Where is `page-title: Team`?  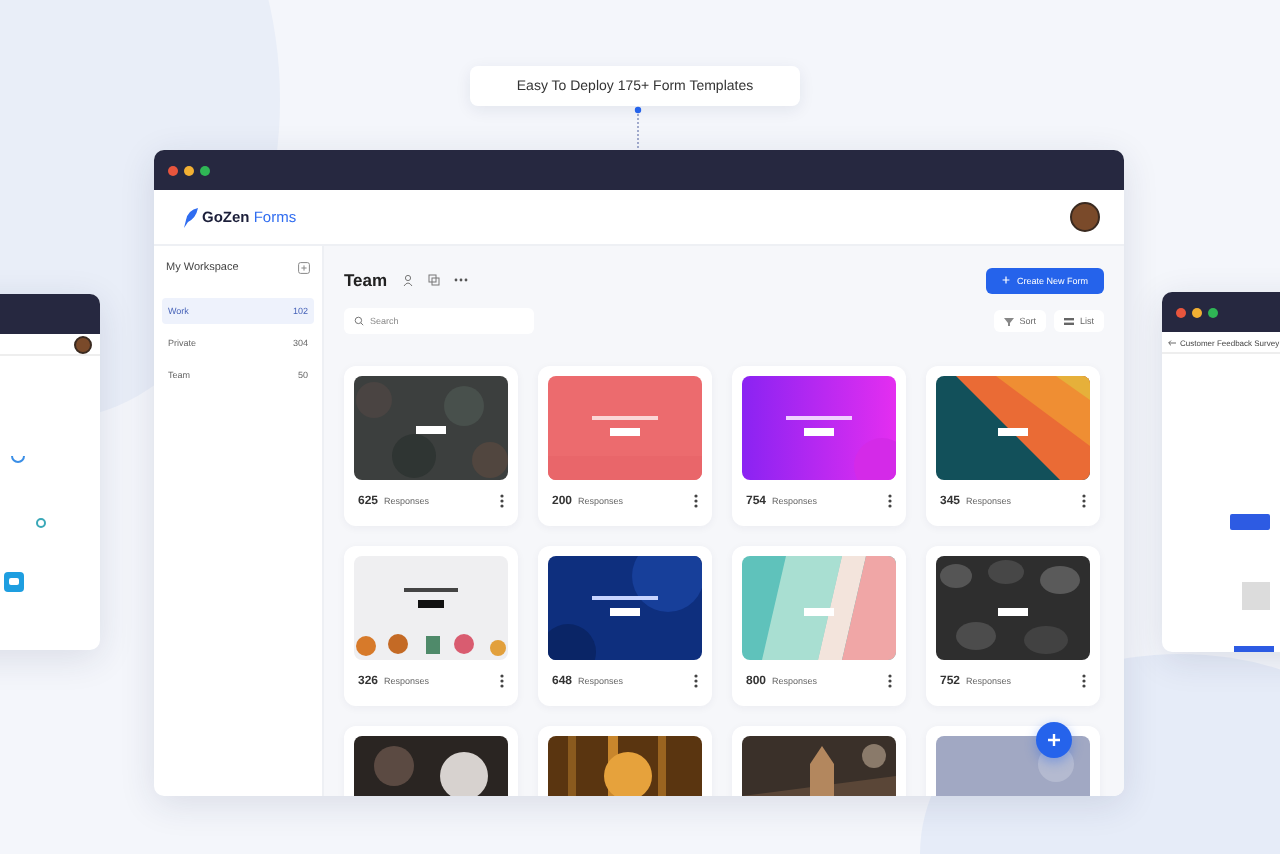
page-title: Team is located at coordinates (366, 280).